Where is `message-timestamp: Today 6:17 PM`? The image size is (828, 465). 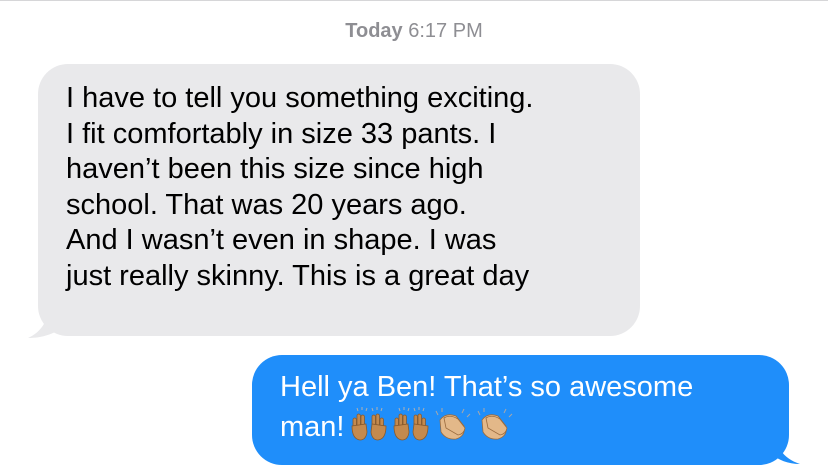
message-timestamp: Today 6:17 PM is located at coordinates (414, 31).